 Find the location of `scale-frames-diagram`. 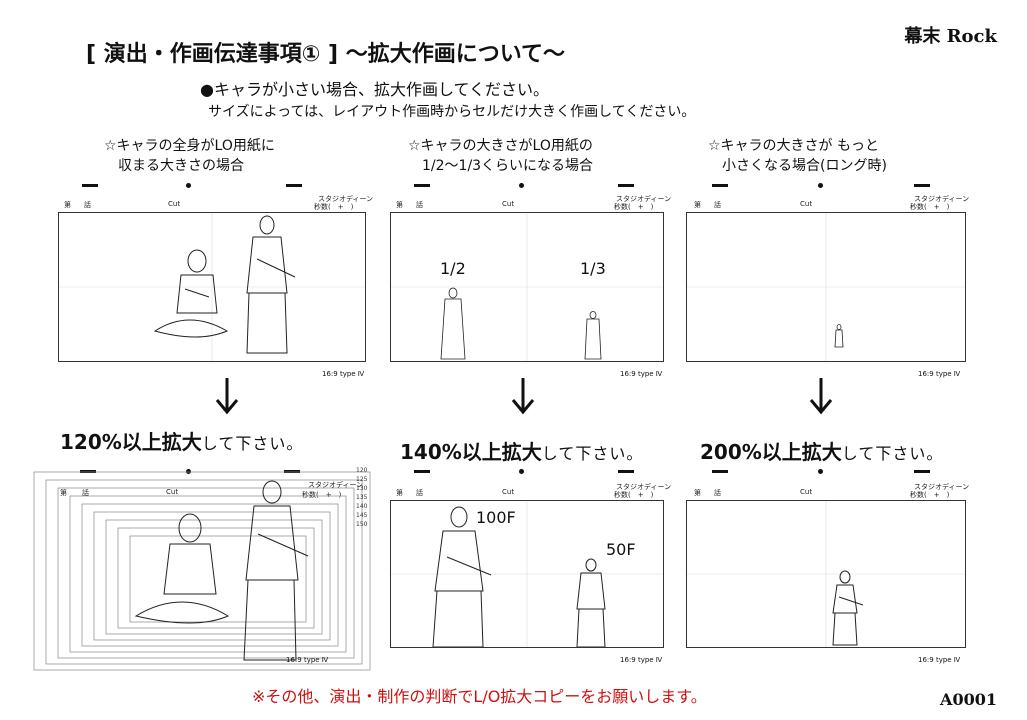

scale-frames-diagram is located at coordinates (202, 571).